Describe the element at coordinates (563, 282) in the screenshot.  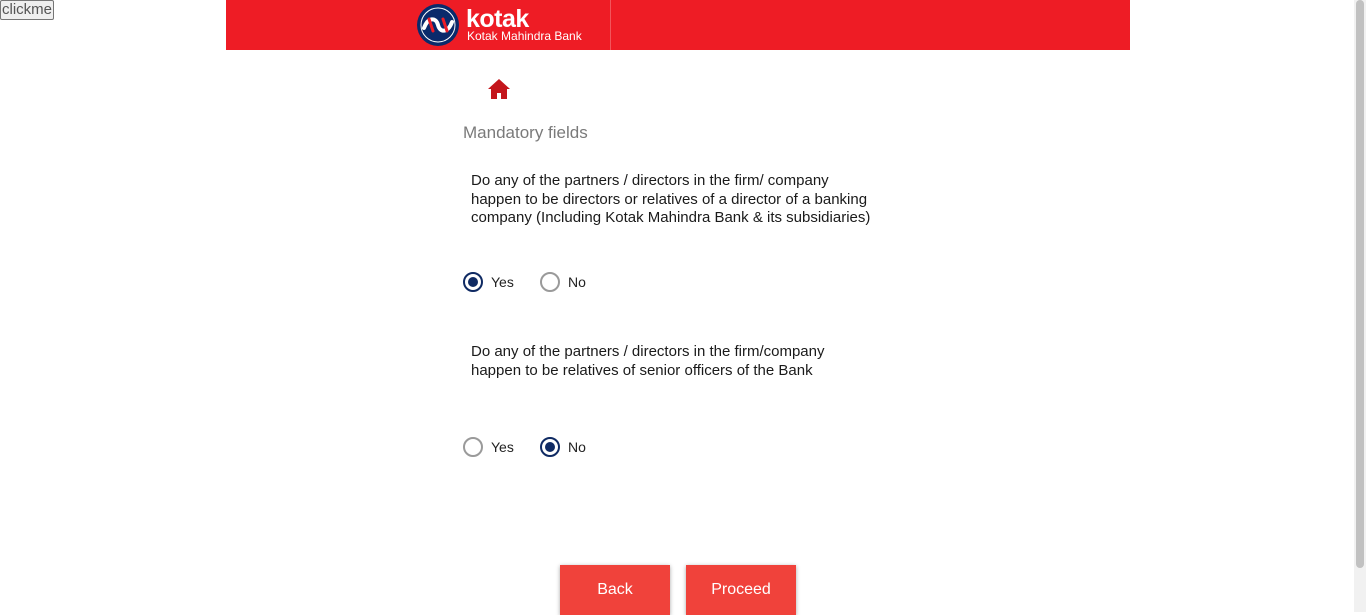
I see `radio-q1-no: No` at that location.